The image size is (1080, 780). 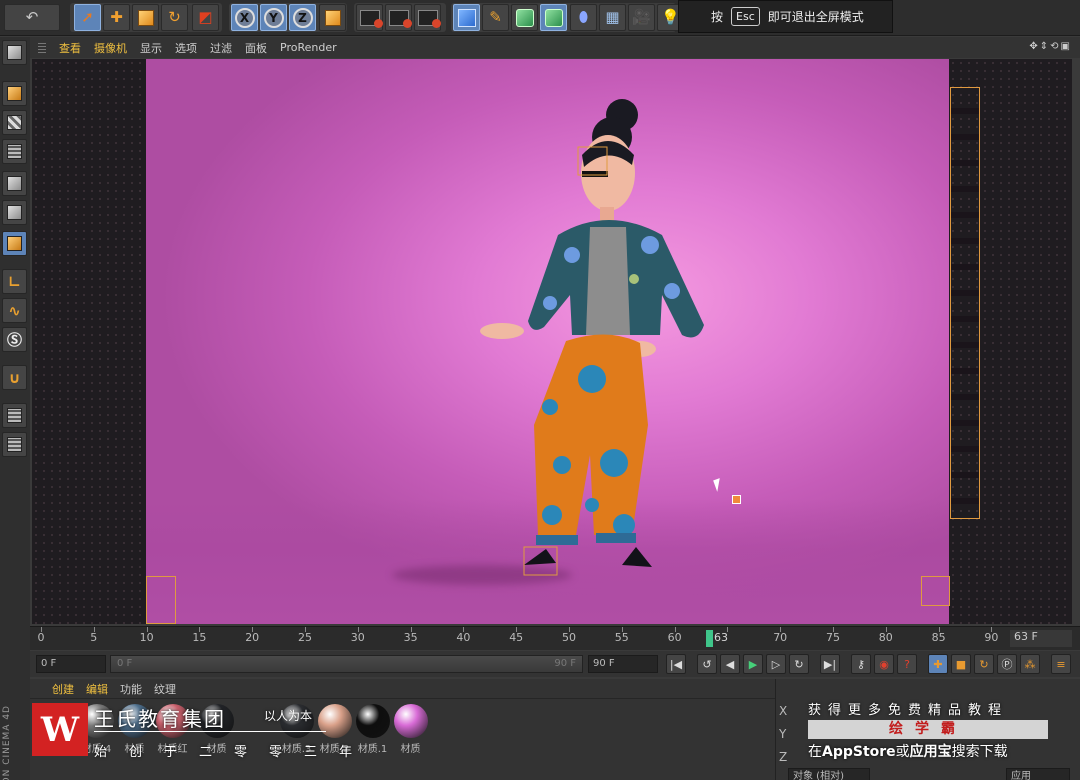 What do you see at coordinates (524, 17) in the screenshot?
I see `subdivision-button` at bounding box center [524, 17].